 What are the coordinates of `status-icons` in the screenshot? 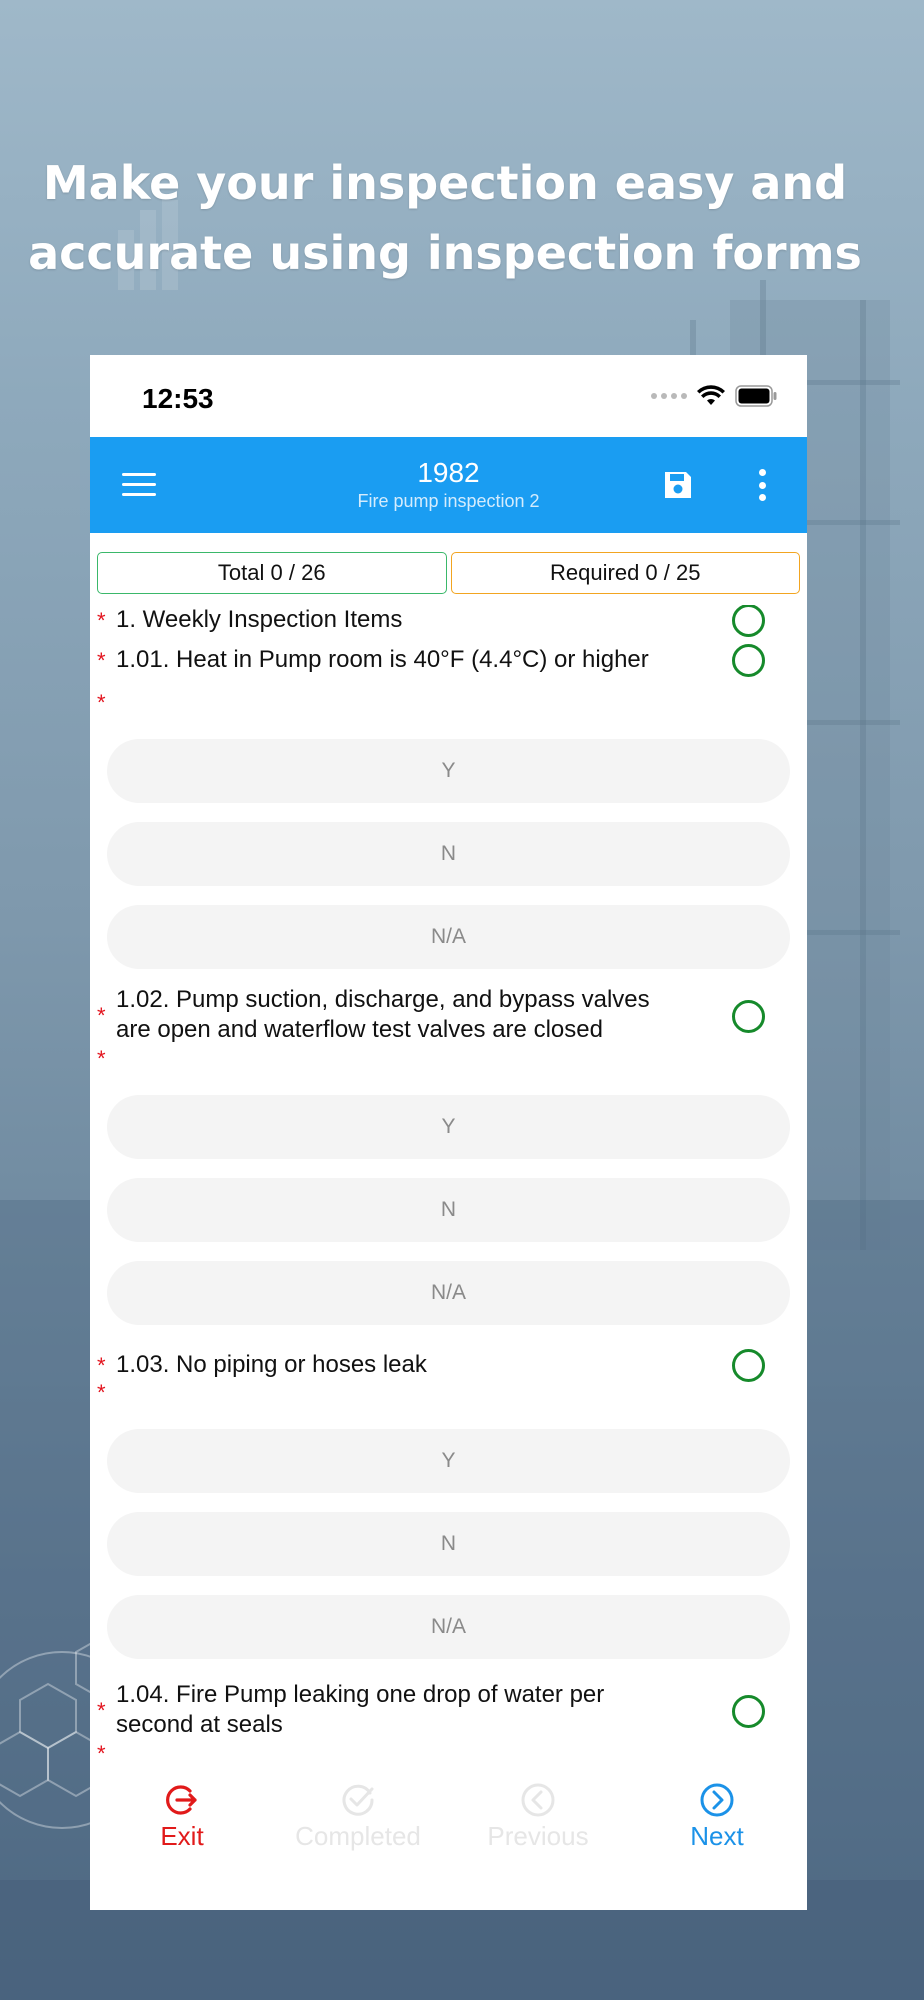 It's located at (714, 396).